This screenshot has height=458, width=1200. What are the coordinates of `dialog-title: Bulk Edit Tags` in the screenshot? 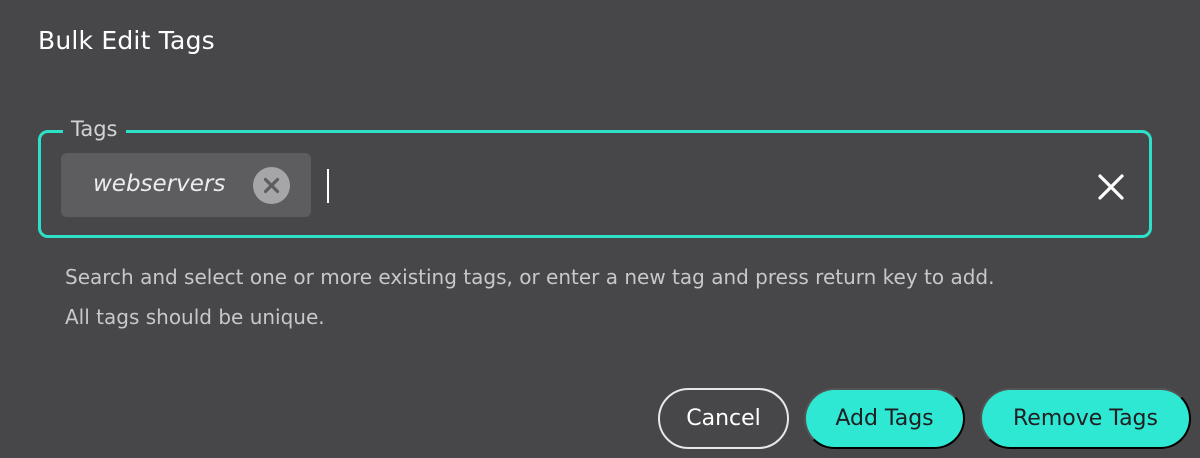 It's located at (126, 40).